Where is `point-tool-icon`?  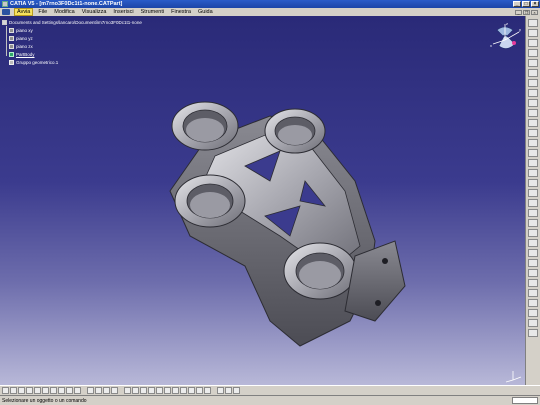
point-tool-icon is located at coordinates (533, 333).